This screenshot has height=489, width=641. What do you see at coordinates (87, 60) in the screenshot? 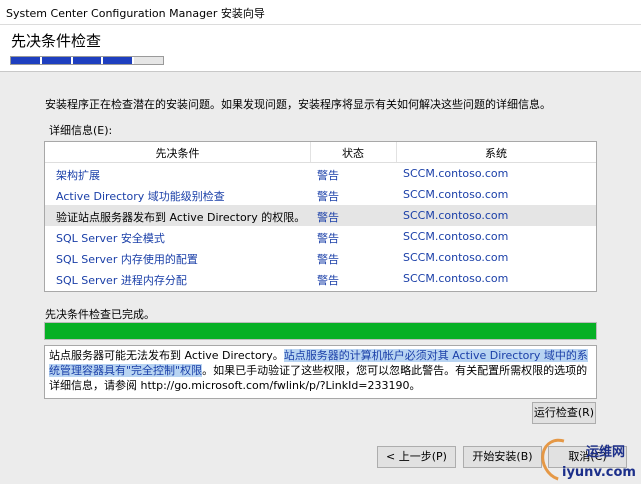
I see `step-progress-bar` at bounding box center [87, 60].